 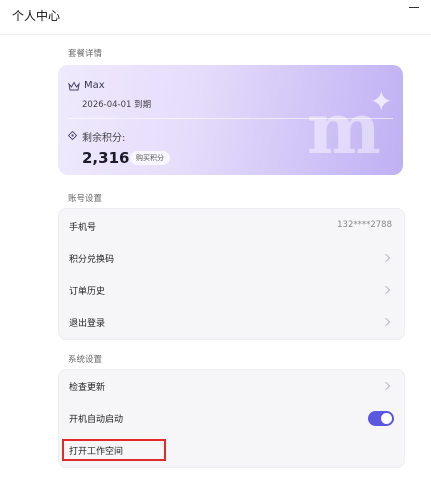 I want to click on system-section-label: 系统设置, so click(x=85, y=360).